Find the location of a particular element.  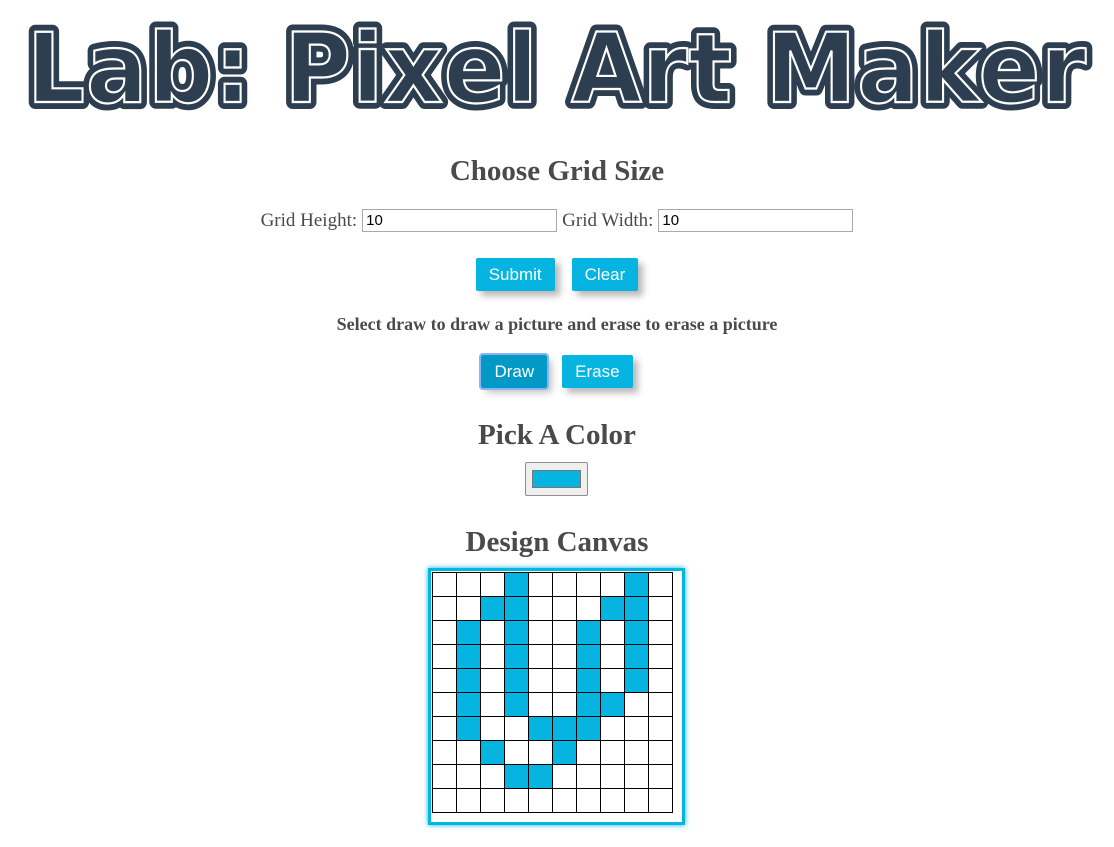

draw-button: Draw is located at coordinates (514, 371).